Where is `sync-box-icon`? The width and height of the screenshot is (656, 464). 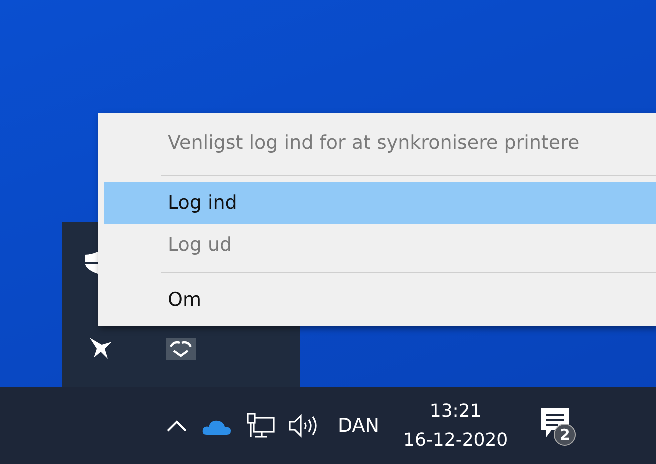
sync-box-icon is located at coordinates (181, 349).